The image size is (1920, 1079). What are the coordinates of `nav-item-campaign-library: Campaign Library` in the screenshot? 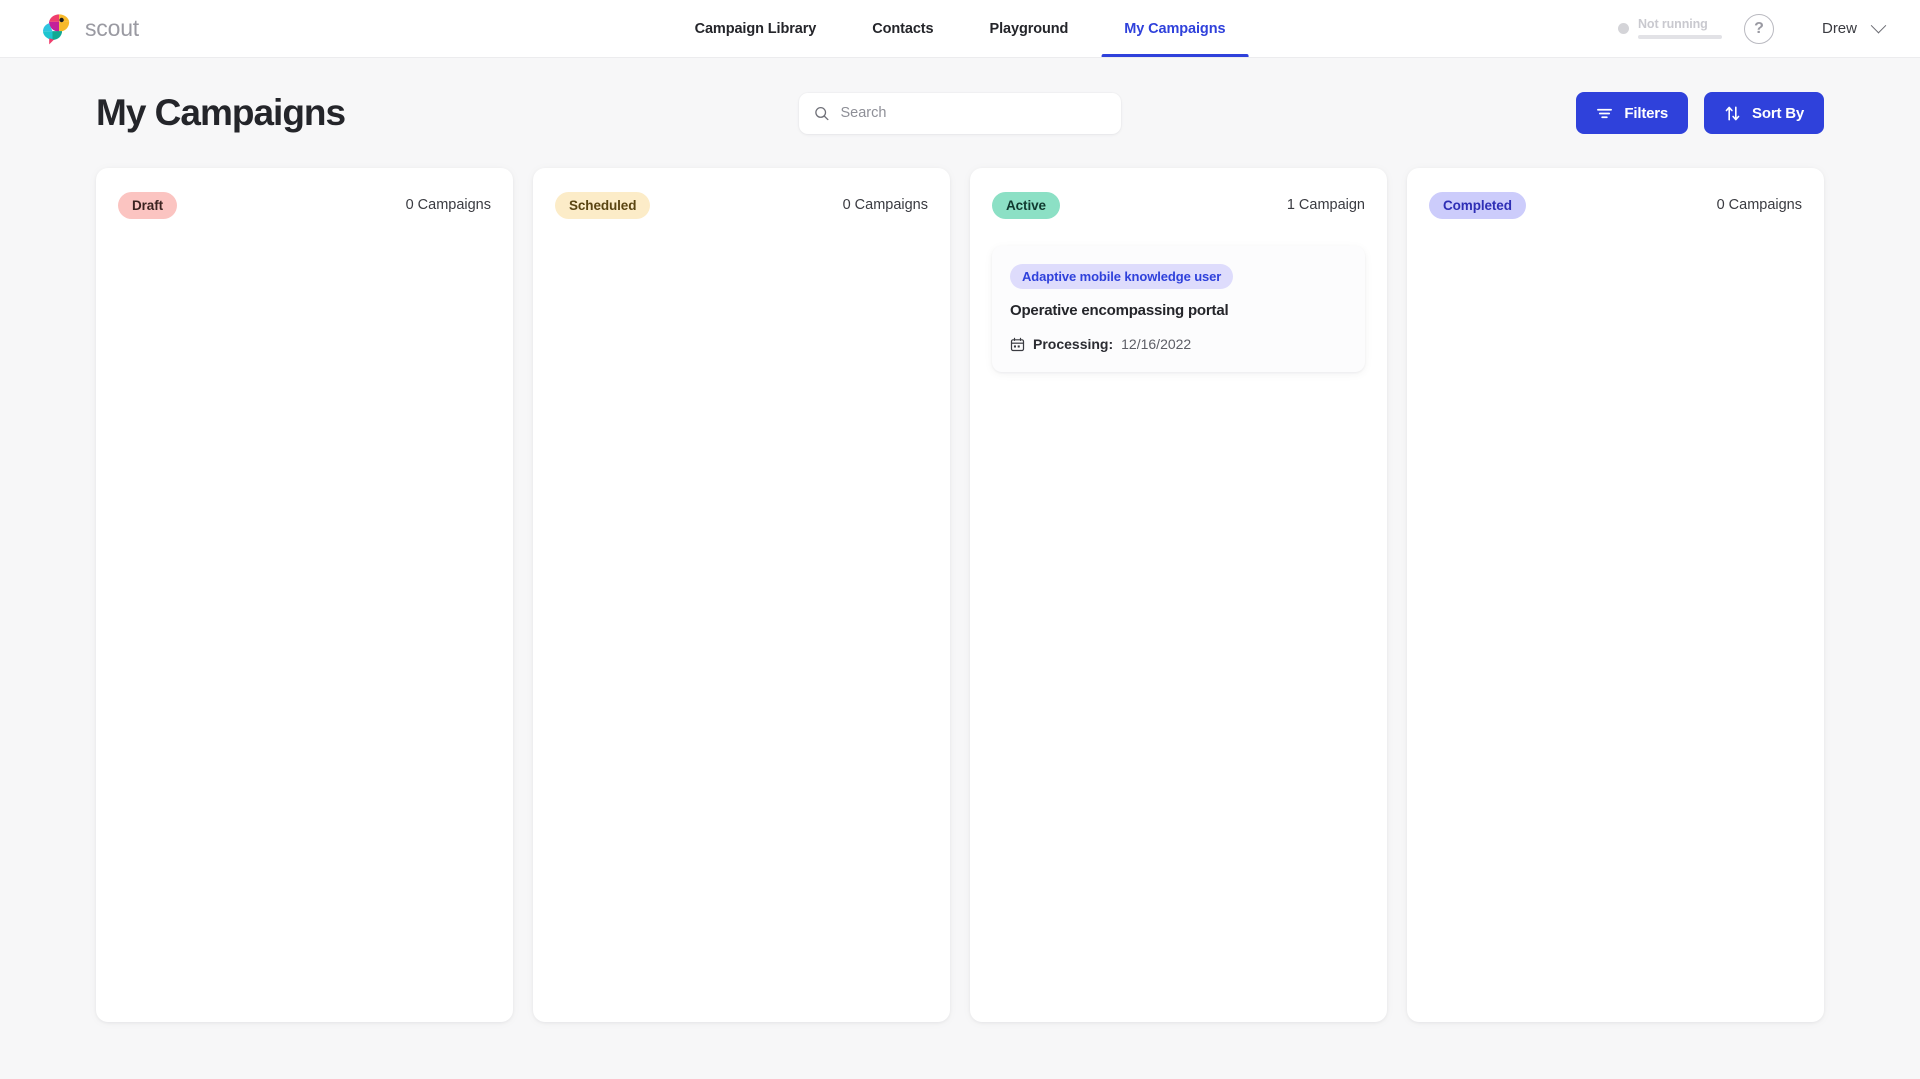 It's located at (756, 28).